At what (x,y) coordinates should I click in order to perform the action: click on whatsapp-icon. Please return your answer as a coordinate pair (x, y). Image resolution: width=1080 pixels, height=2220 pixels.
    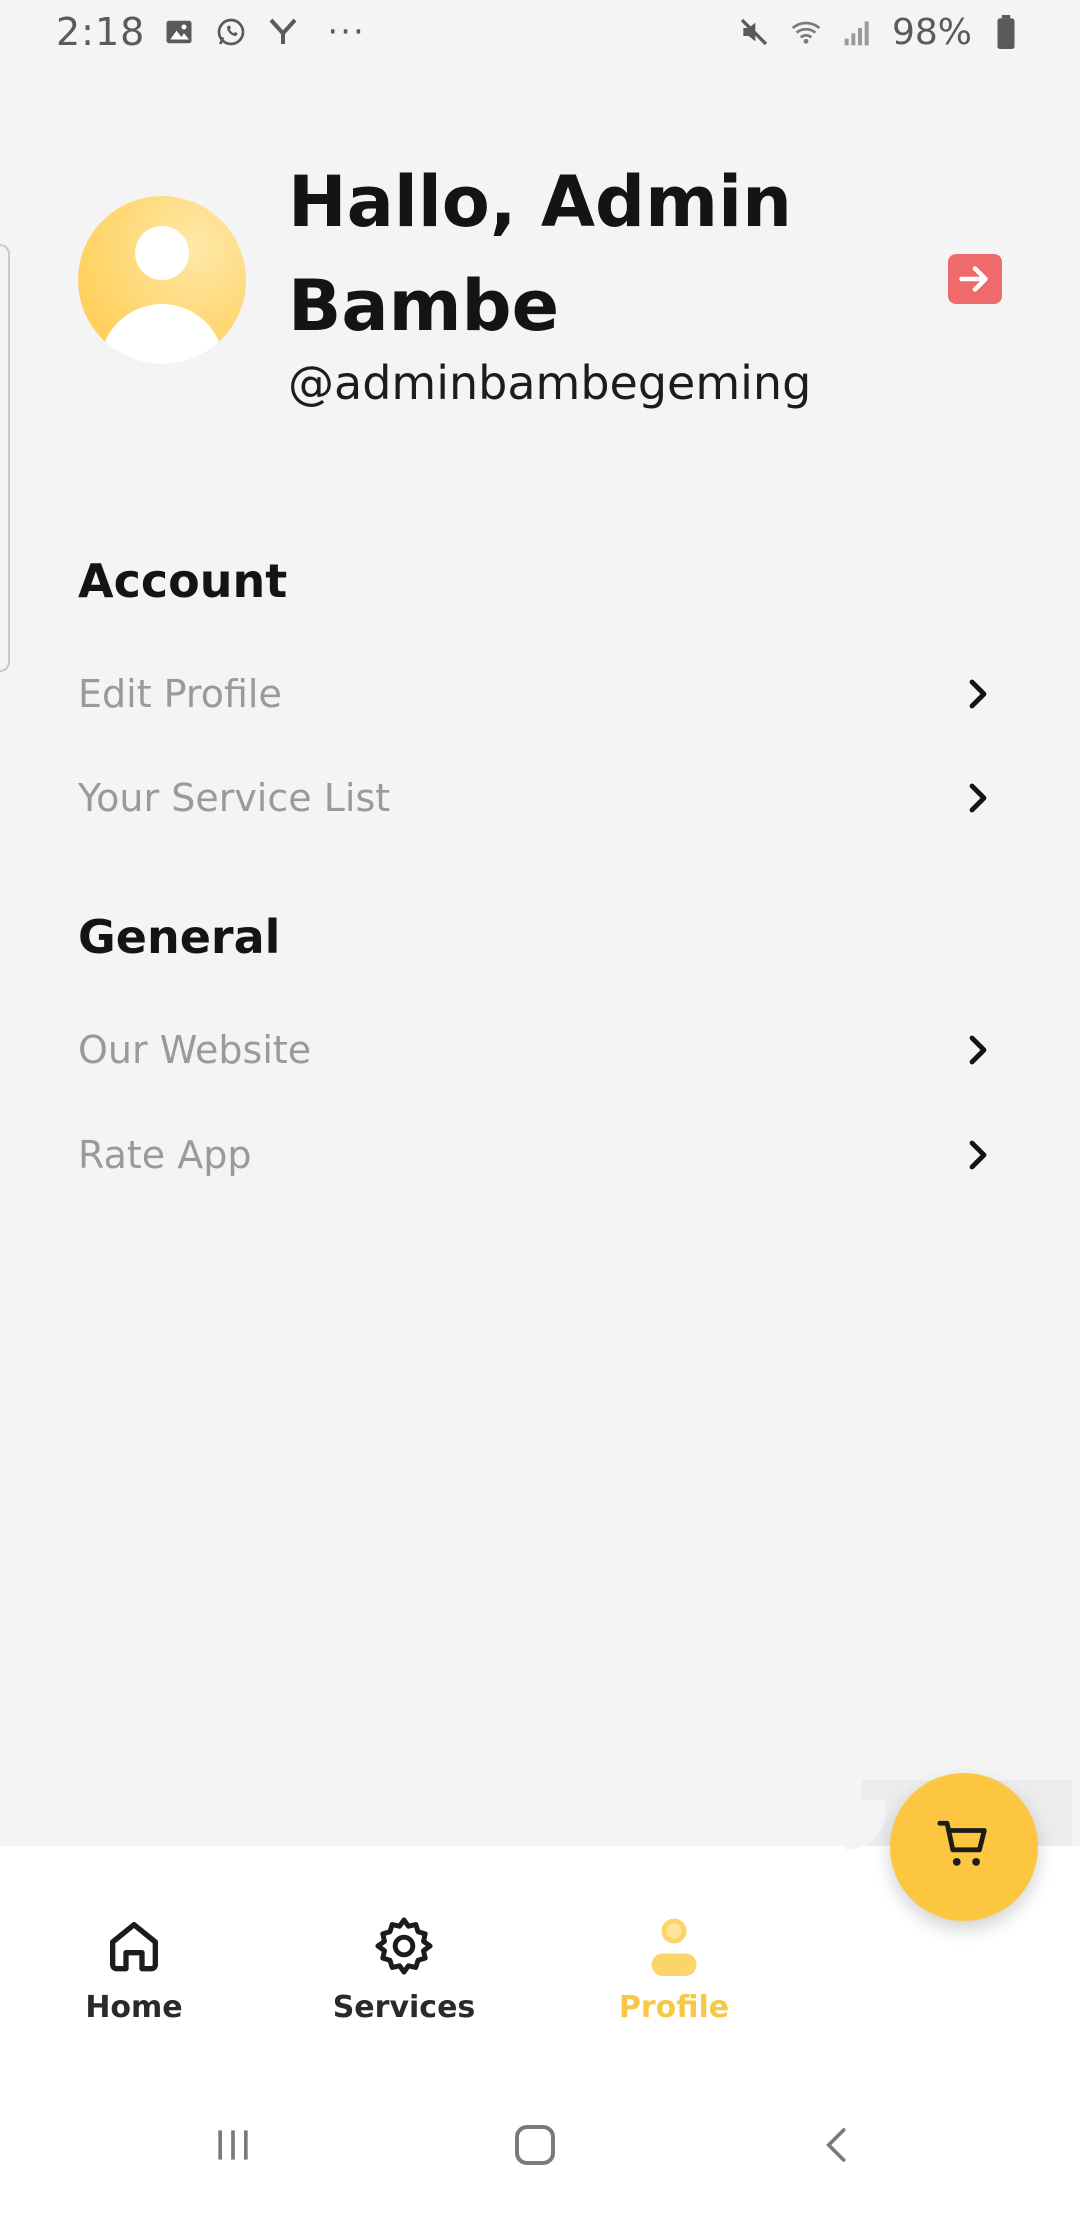
    Looking at the image, I should click on (231, 32).